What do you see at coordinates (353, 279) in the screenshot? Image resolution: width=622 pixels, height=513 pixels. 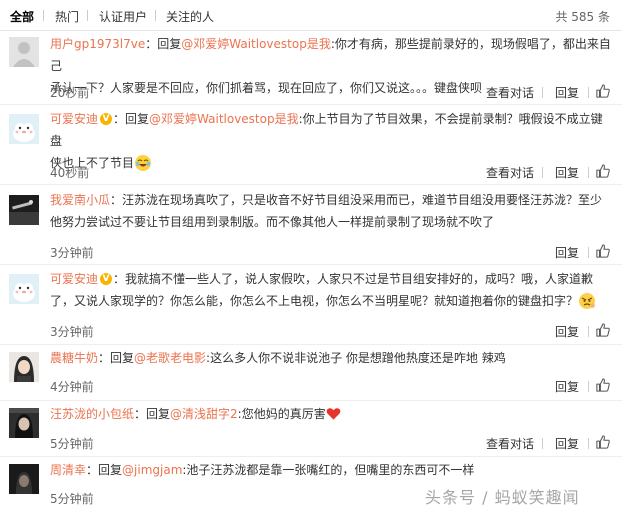 I see `comment-fragment: ：我就搞不懂一些人了，说人家假吹，人家只不过是节目组安排好的，成吗？哦，人家道歉` at bounding box center [353, 279].